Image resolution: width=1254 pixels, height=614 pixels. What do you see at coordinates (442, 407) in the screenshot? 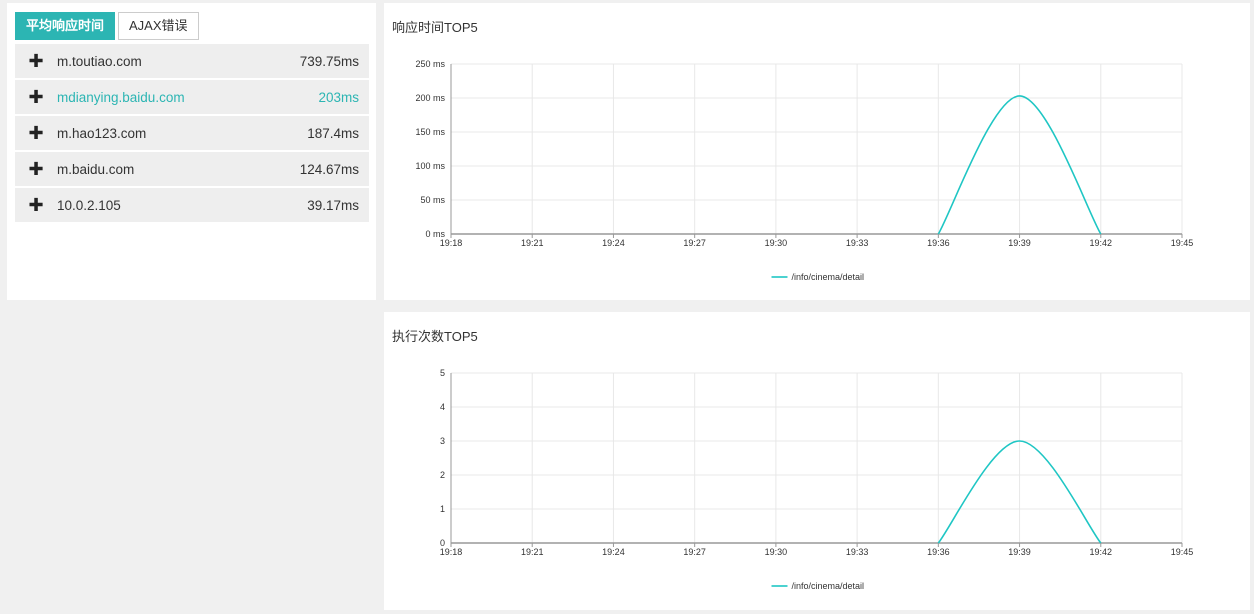
I see `y-tick-label: 4` at bounding box center [442, 407].